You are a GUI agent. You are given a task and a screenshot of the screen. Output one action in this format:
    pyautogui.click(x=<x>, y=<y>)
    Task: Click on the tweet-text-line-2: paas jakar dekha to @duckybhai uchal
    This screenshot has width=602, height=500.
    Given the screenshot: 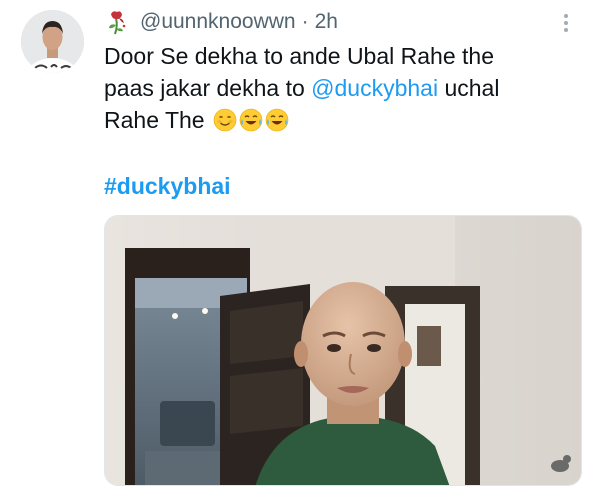 What is the action you would take?
    pyautogui.click(x=339, y=88)
    